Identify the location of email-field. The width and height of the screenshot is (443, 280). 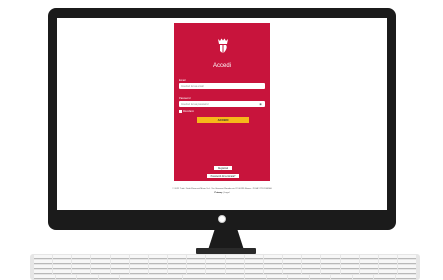
(222, 86).